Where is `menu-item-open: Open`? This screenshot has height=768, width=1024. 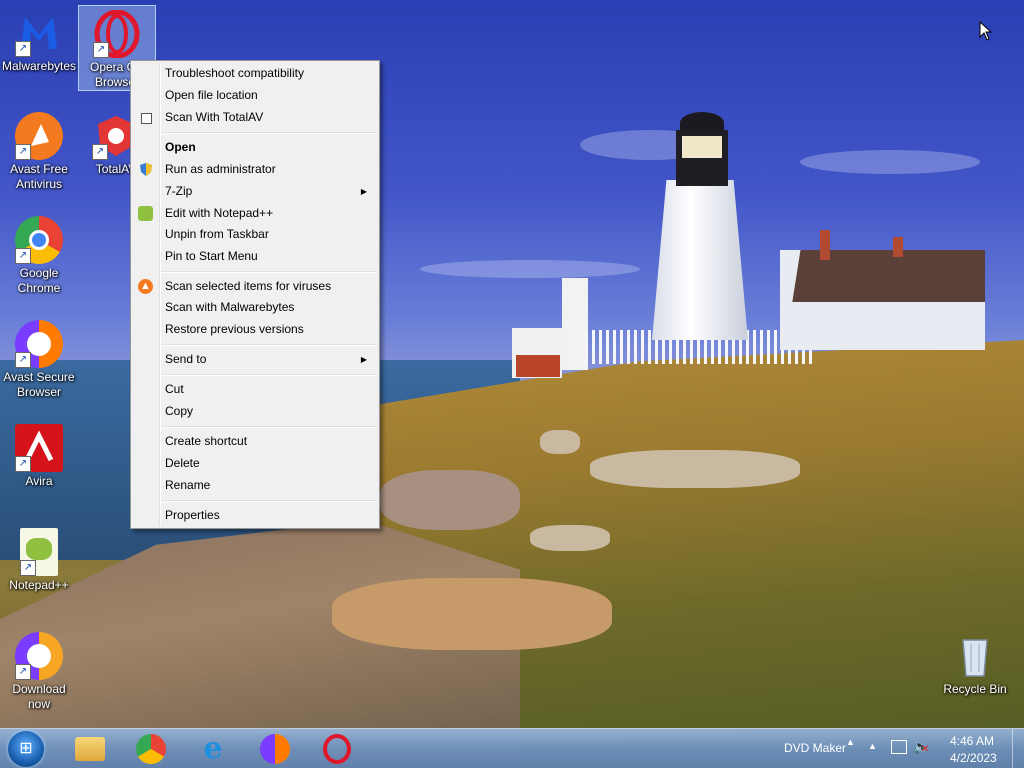 menu-item-open: Open is located at coordinates (255, 147).